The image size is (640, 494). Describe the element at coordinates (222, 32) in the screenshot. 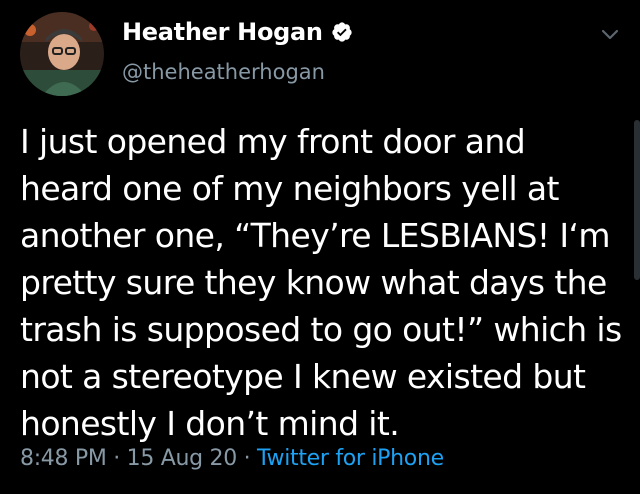

I see `author-display-name: Heather Hogan` at that location.